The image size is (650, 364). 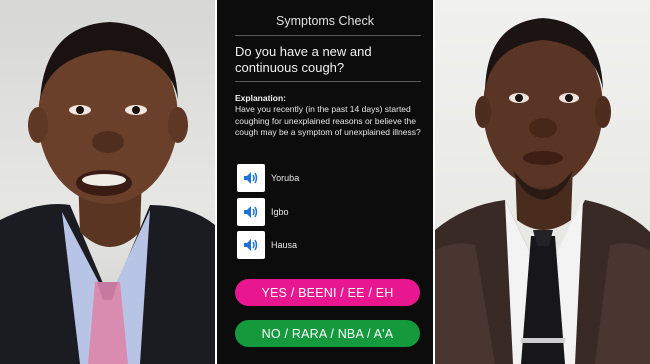 I want to click on screen-title: Symptoms Check, so click(x=325, y=21).